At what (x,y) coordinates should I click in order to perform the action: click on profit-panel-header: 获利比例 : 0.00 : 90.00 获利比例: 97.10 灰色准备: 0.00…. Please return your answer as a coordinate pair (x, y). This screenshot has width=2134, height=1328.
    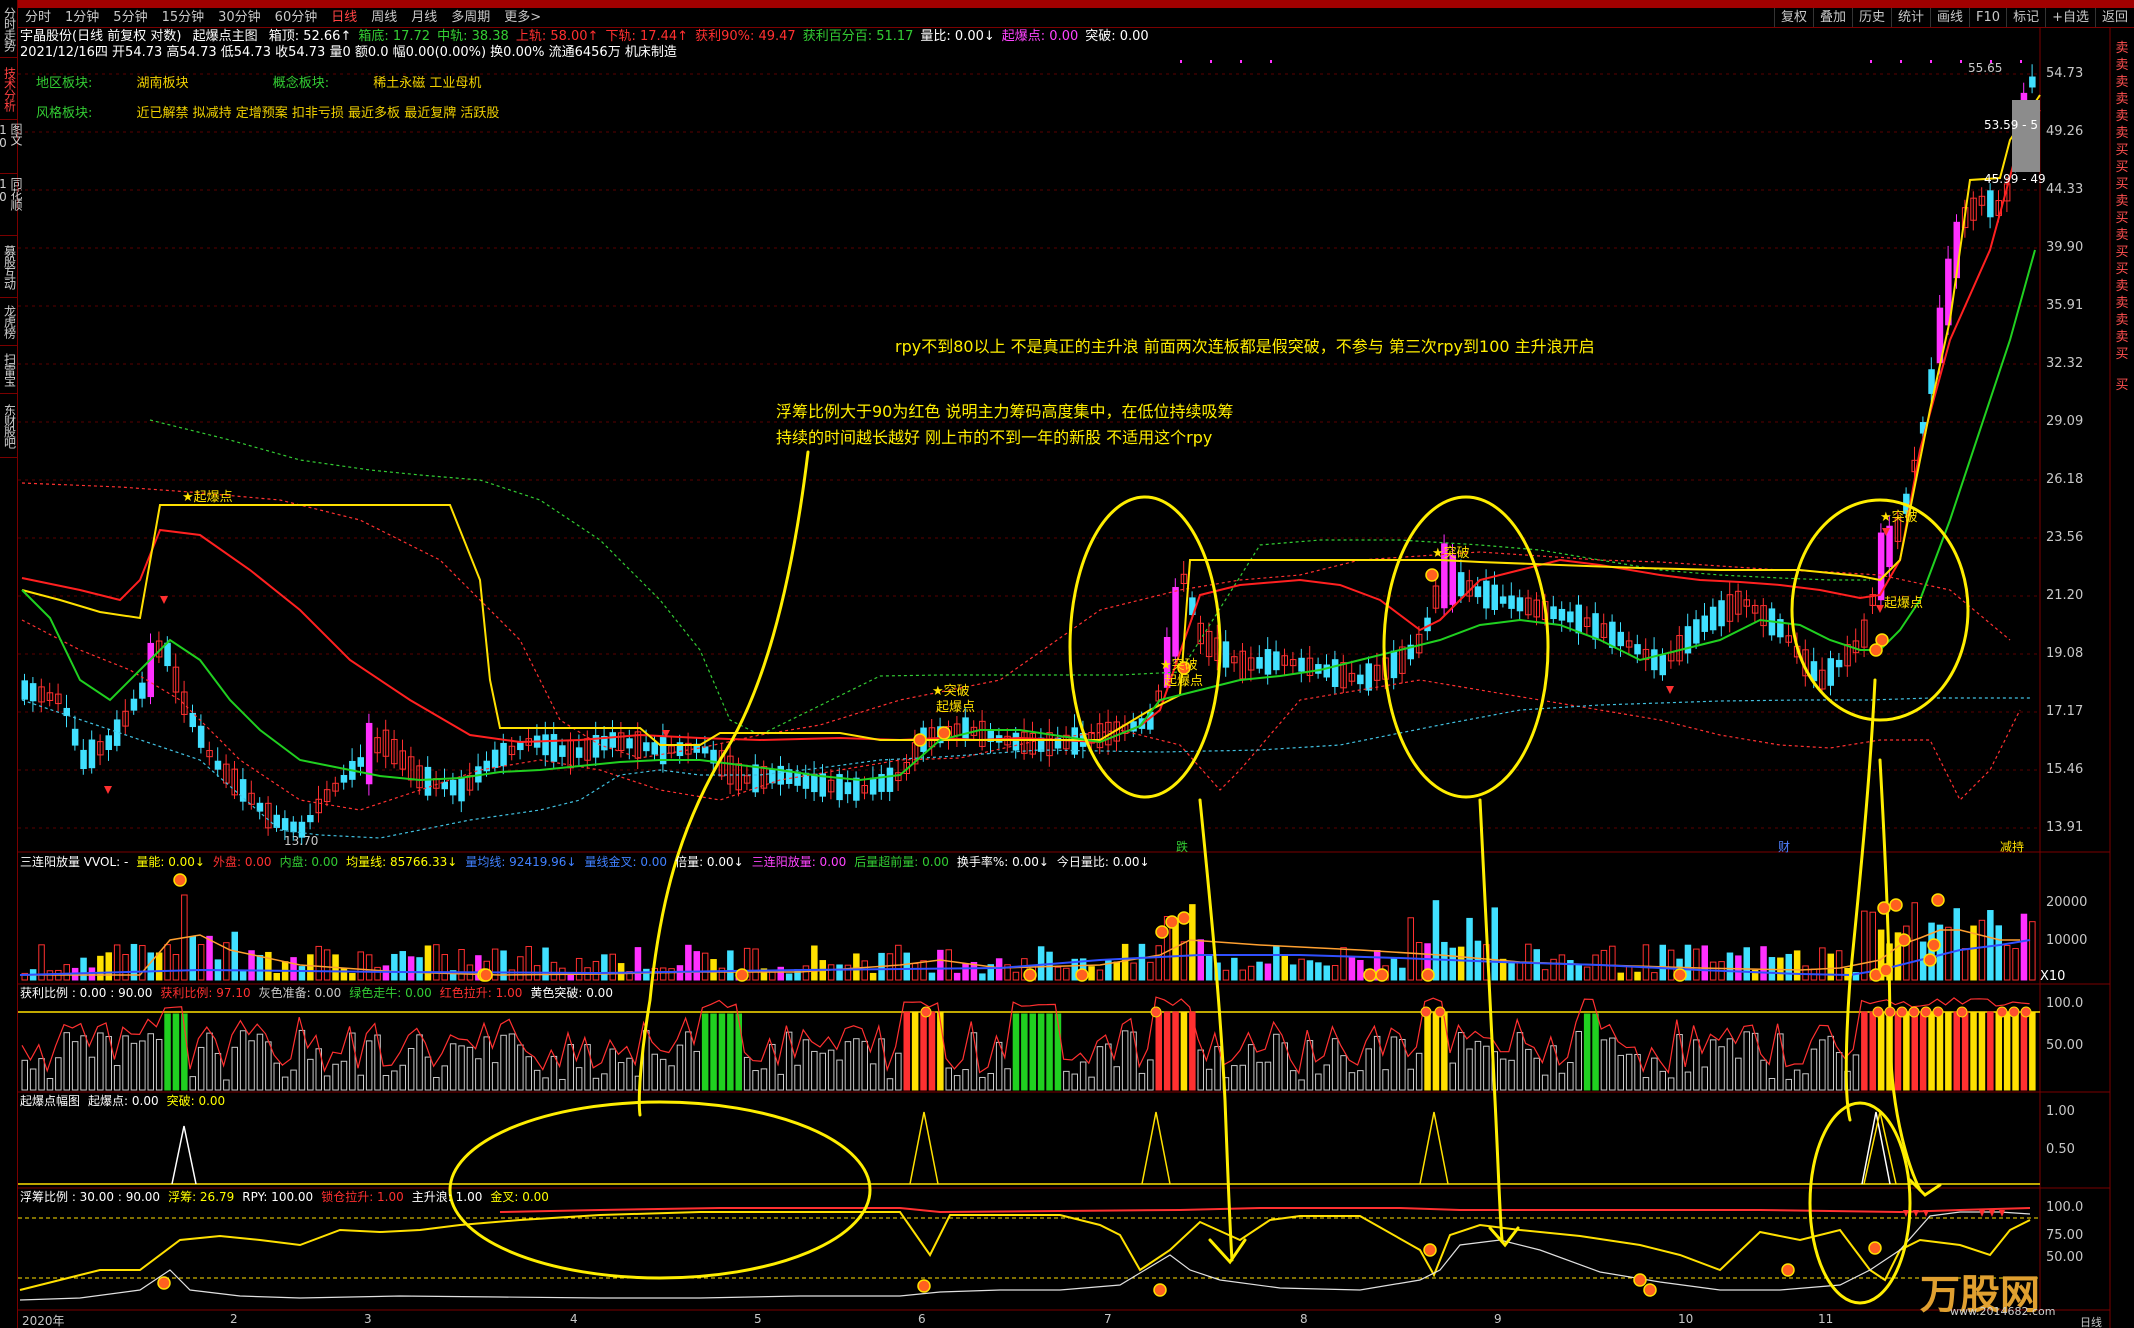
    Looking at the image, I should click on (320, 993).